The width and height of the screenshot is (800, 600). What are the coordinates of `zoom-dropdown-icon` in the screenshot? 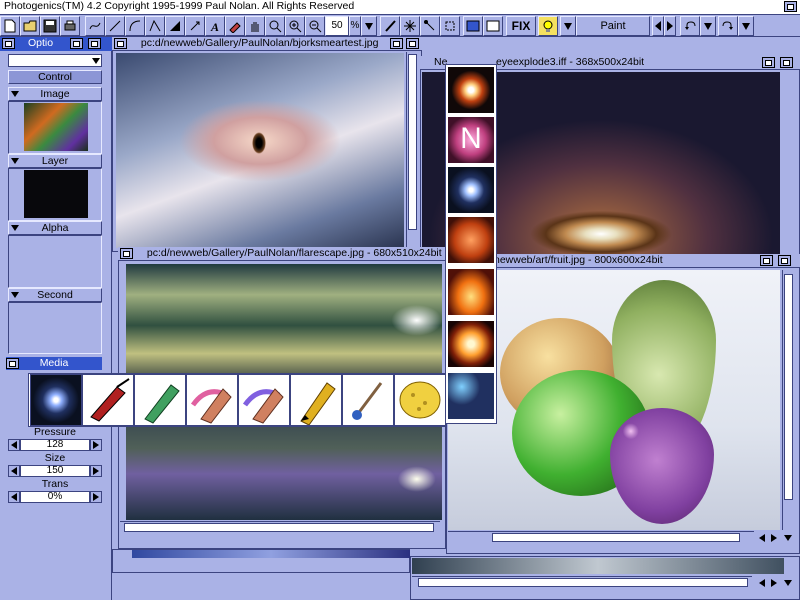 It's located at (369, 26).